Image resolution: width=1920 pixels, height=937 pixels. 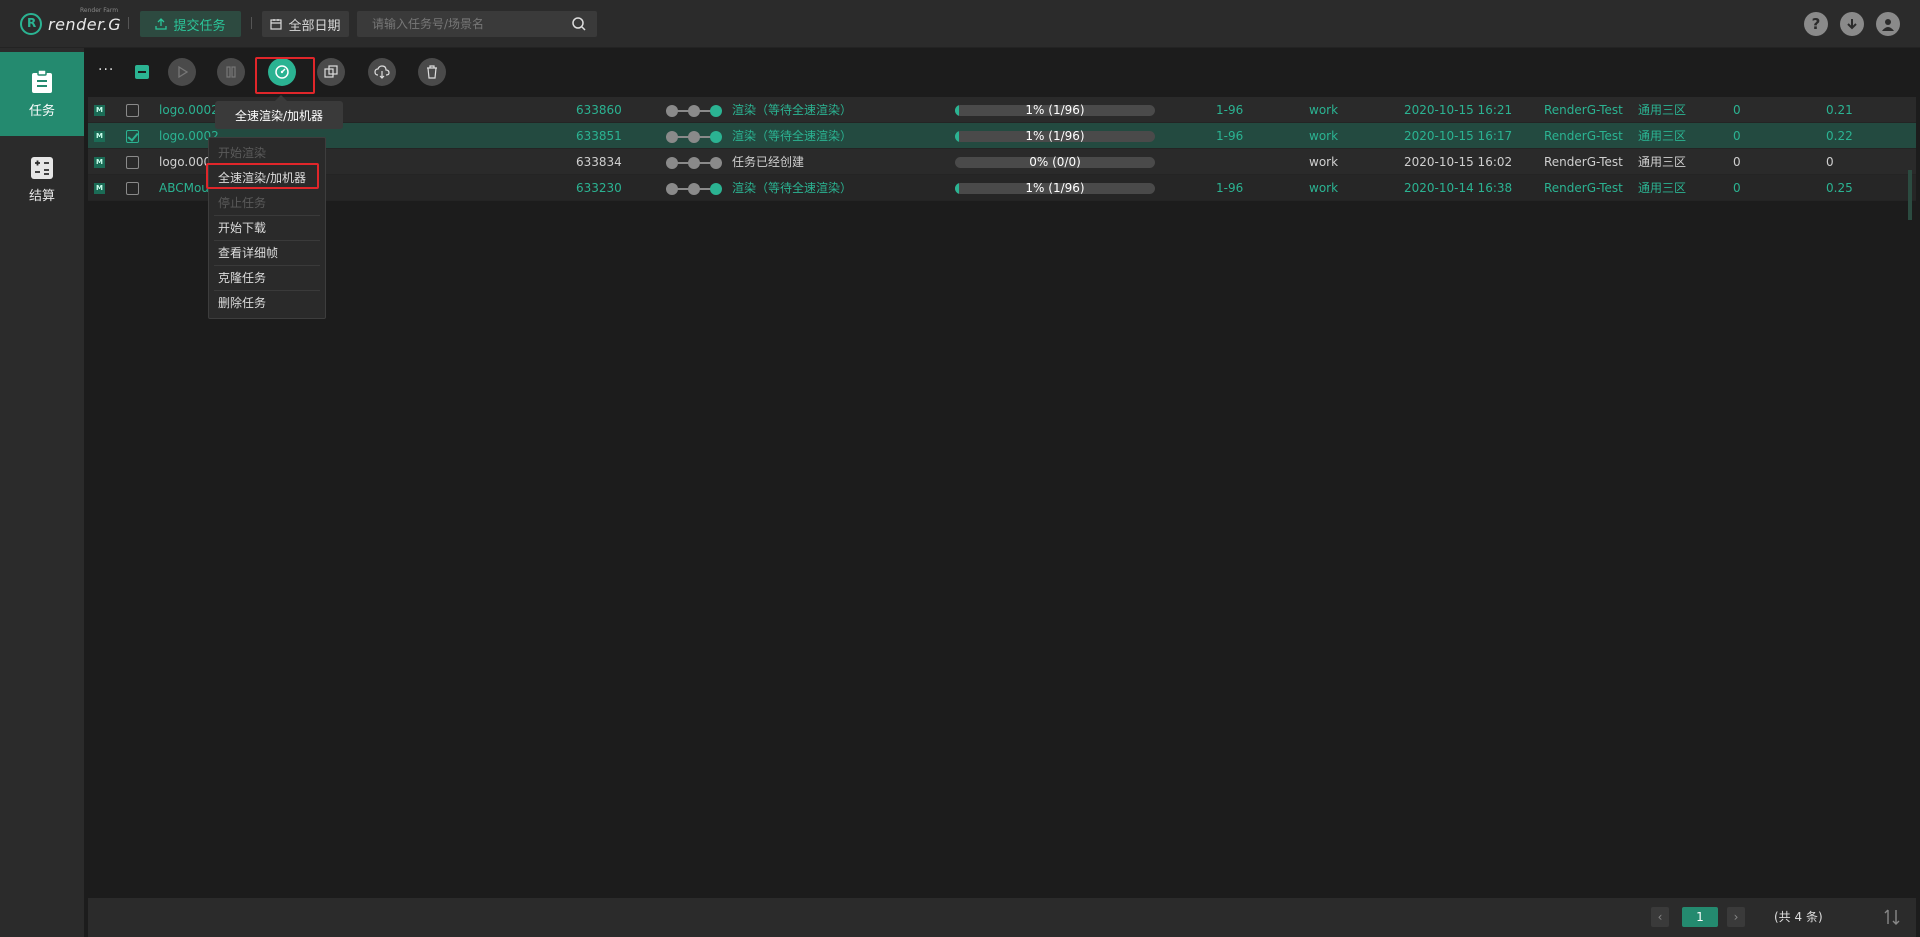 I want to click on submit-task-button: 提交任务, so click(x=190, y=24).